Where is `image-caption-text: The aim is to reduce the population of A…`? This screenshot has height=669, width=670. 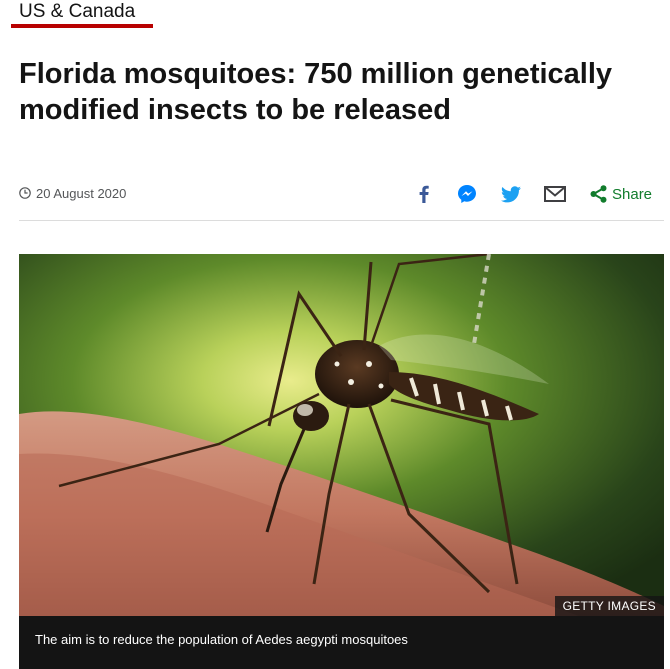 image-caption-text: The aim is to reduce the population of A… is located at coordinates (221, 639).